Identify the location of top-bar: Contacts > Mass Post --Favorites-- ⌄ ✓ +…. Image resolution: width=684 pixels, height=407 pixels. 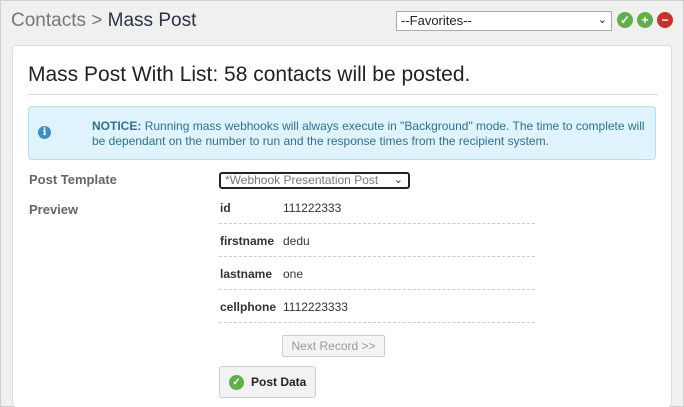
(342, 21).